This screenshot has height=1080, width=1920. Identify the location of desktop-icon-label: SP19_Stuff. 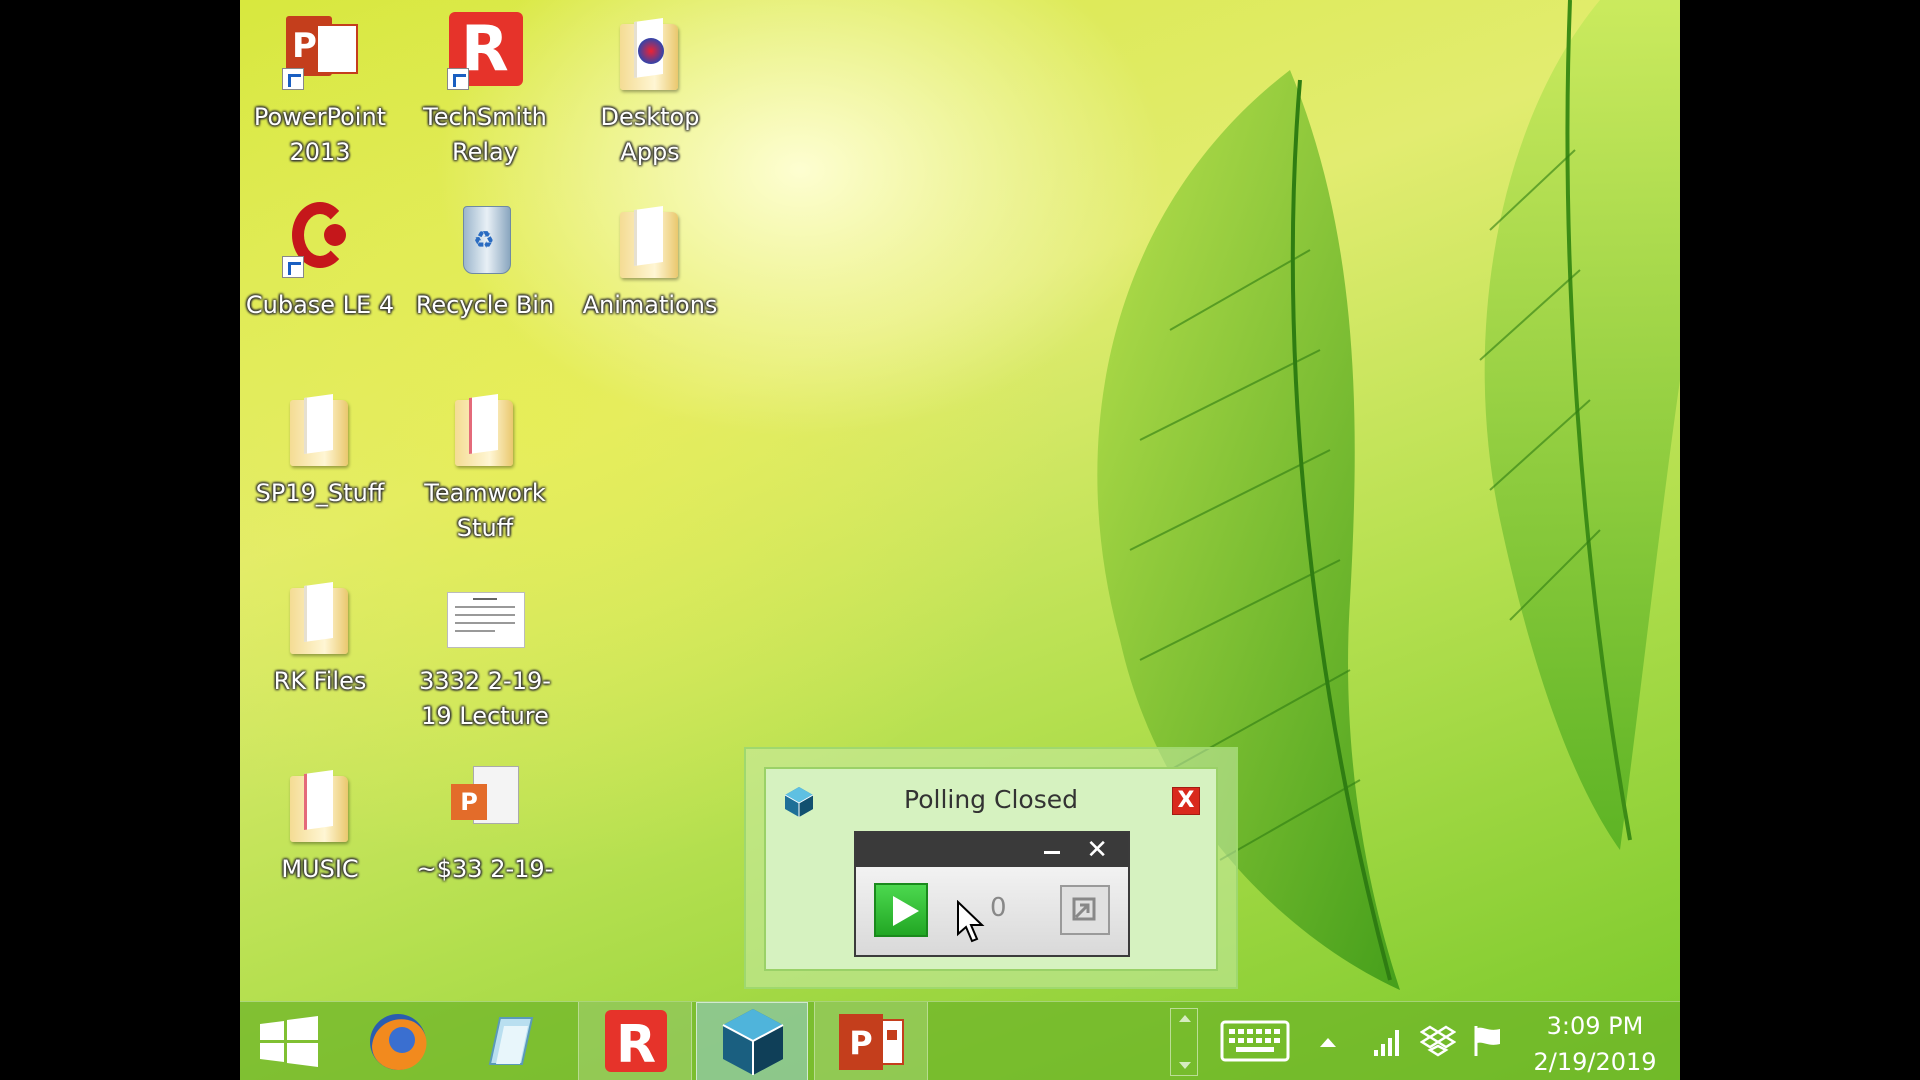
(320, 493).